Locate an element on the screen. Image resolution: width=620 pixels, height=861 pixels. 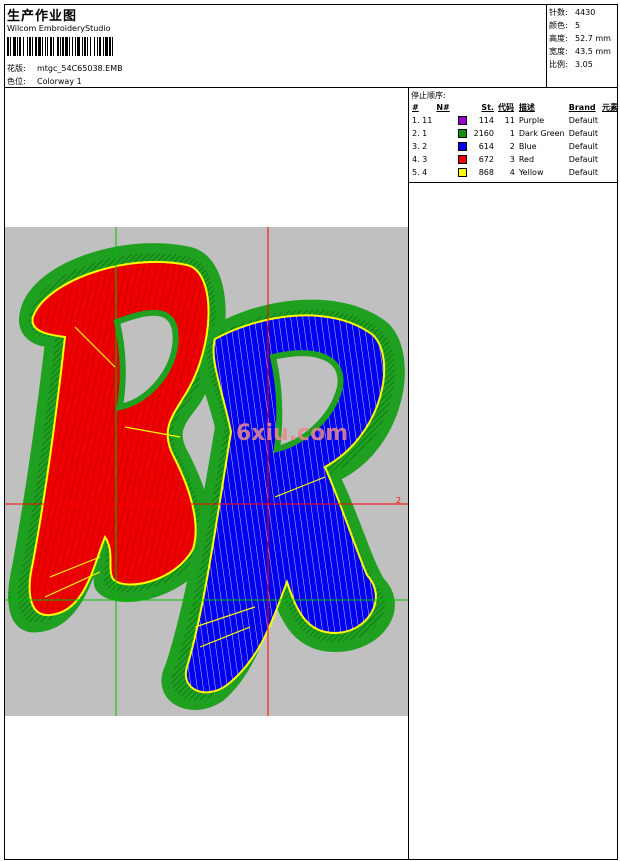
col-header-description: 描述 is located at coordinates (526, 107).